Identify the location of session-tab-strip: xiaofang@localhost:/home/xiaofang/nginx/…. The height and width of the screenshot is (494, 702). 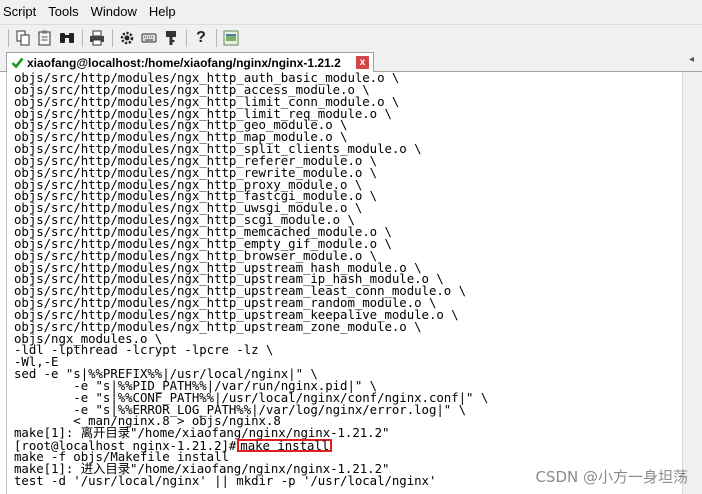
(351, 61).